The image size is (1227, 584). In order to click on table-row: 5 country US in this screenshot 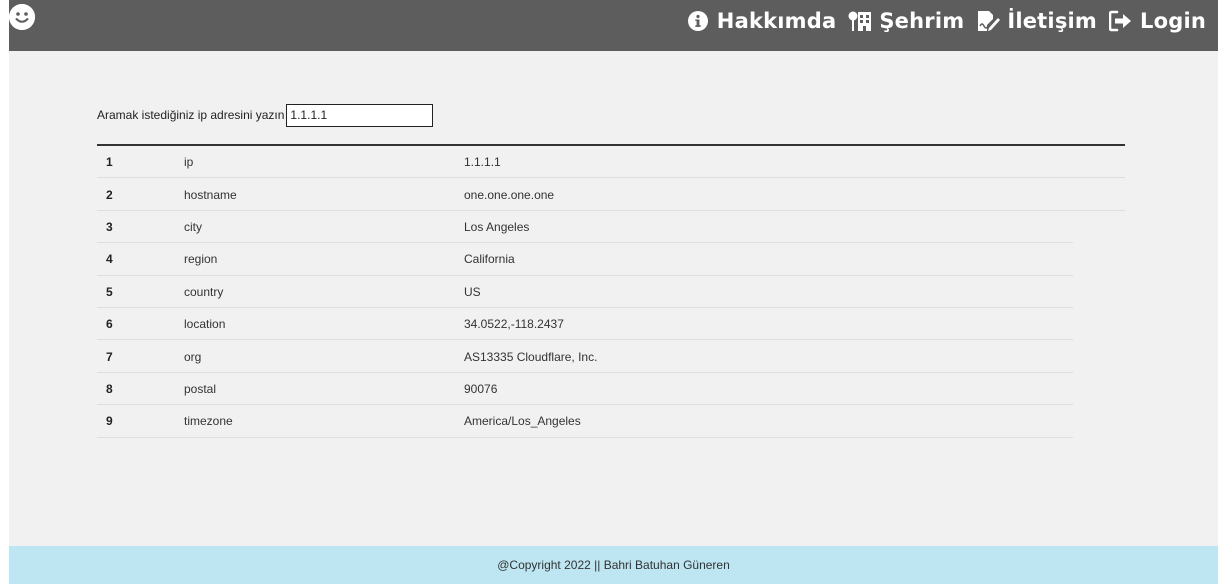, I will do `click(611, 292)`.